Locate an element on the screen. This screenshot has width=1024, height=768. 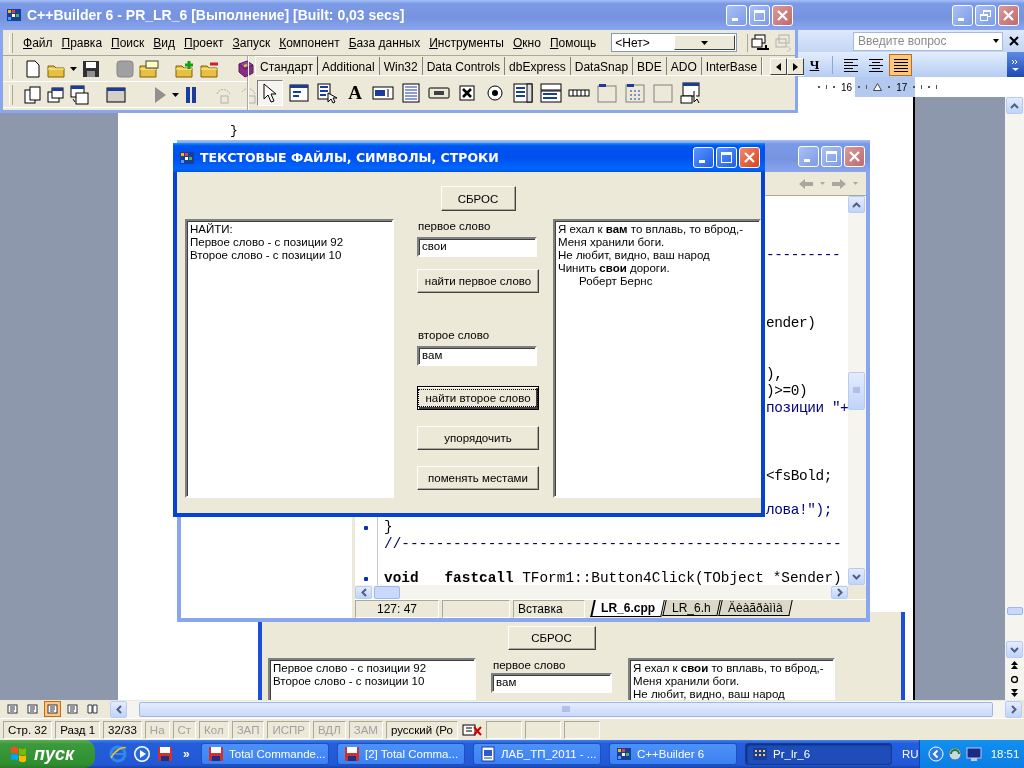
open-project-icon is located at coordinates (149, 68).